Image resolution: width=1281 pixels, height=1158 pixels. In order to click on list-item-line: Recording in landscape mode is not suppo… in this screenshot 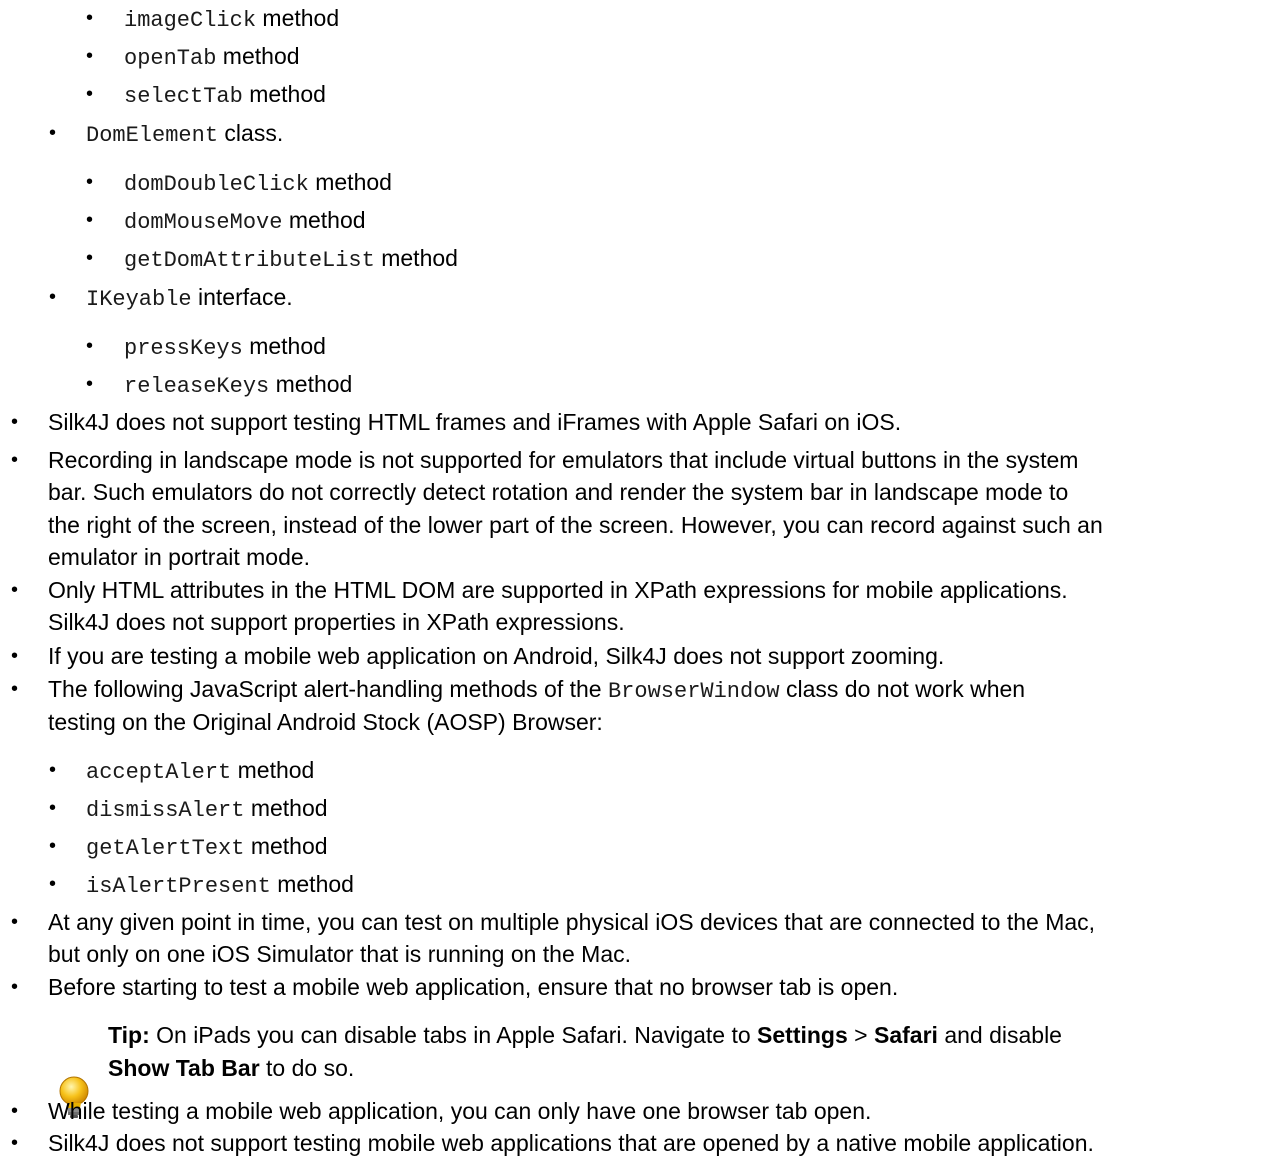, I will do `click(563, 460)`.